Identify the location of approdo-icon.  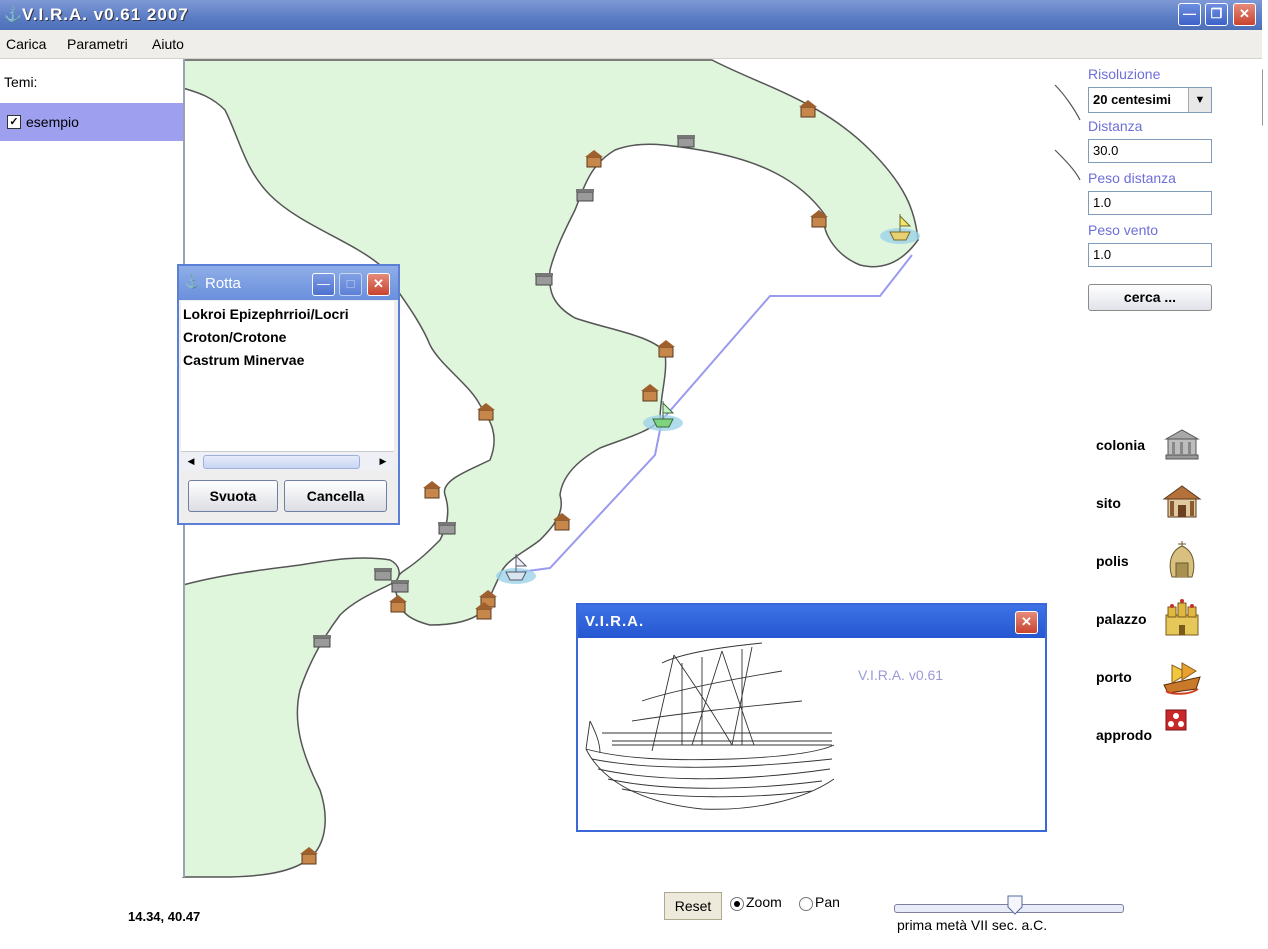
(1176, 720).